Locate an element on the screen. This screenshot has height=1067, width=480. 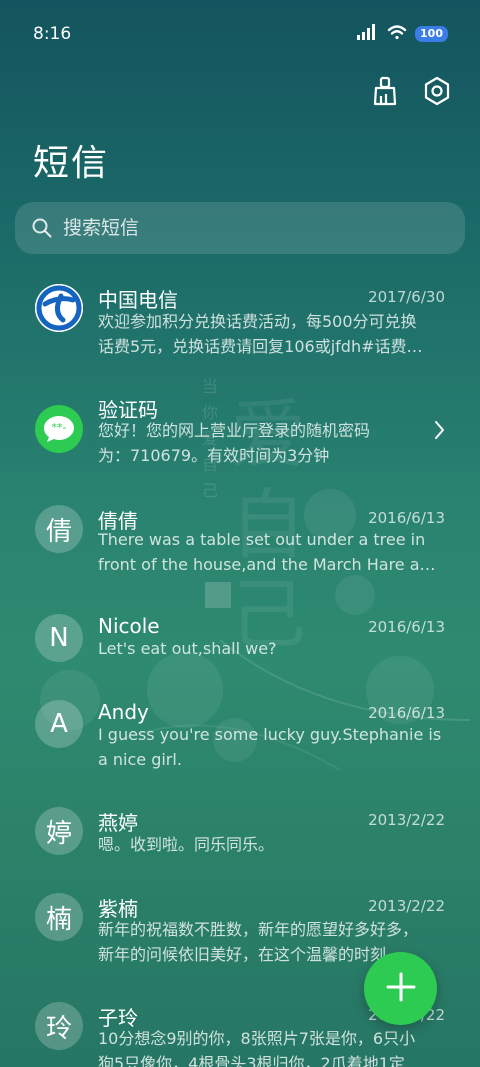
preview-line: Let's eat out,shall we? is located at coordinates (187, 648).